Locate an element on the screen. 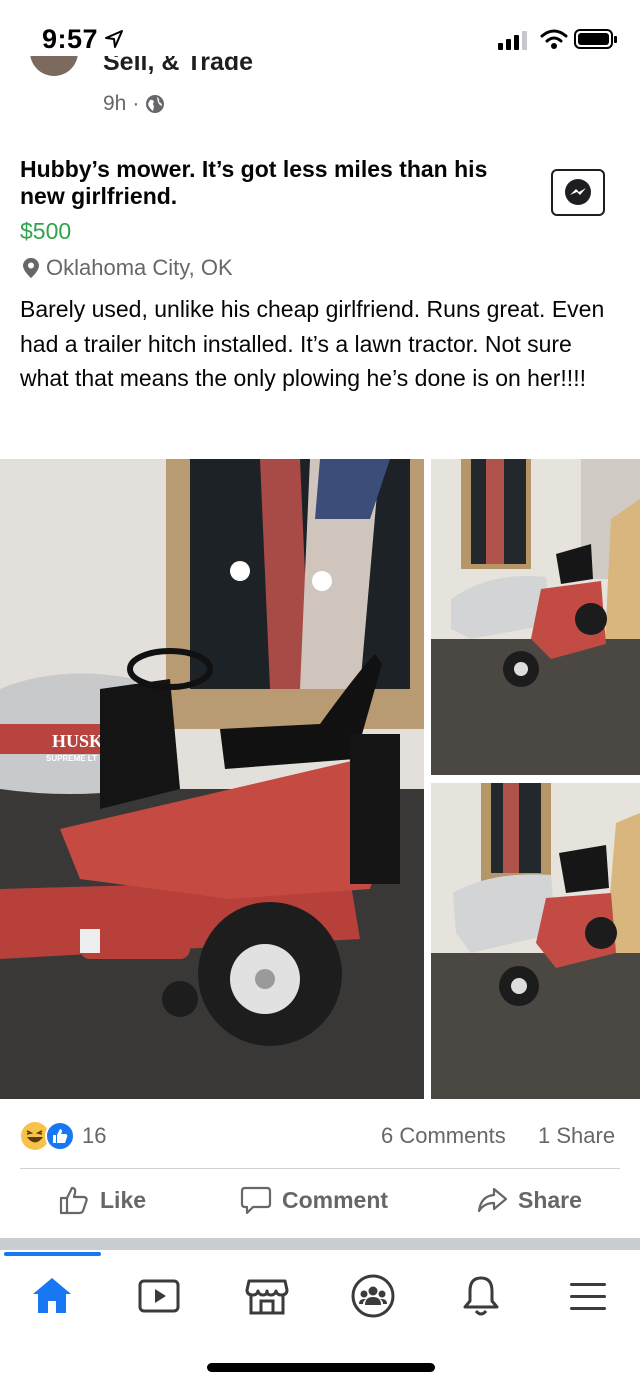 This screenshot has width=640, height=1386. share-arrow-icon is located at coordinates (492, 1200).